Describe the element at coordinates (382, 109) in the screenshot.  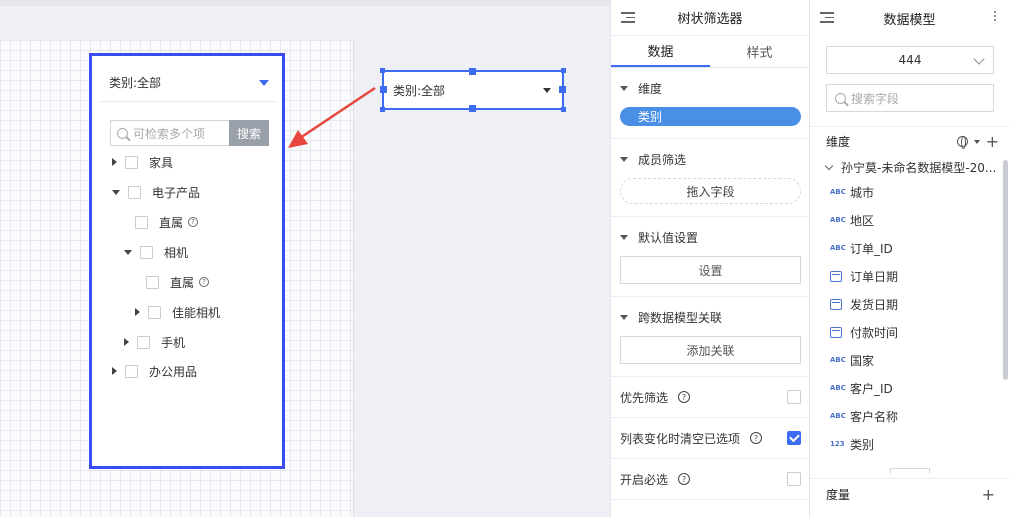
I see `resize-handle-bottom-left` at that location.